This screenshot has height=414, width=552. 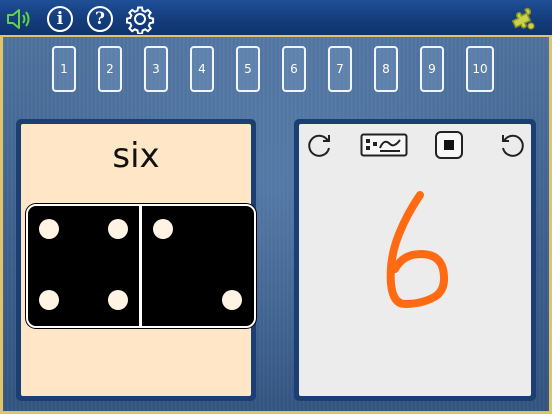 What do you see at coordinates (136, 156) in the screenshot?
I see `number-word: six` at bounding box center [136, 156].